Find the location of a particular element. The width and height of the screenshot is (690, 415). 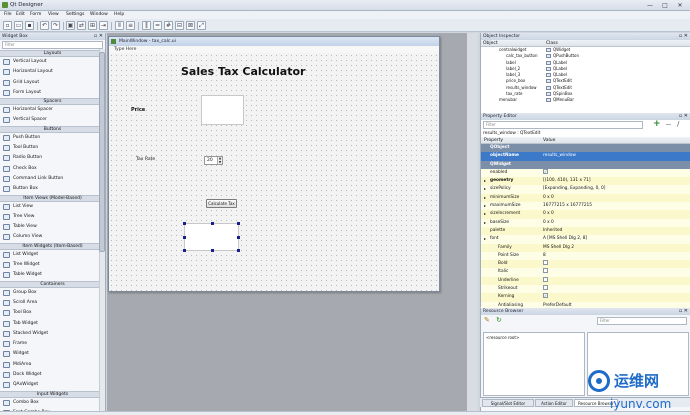

property-value: ✓ is located at coordinates (545, 297).